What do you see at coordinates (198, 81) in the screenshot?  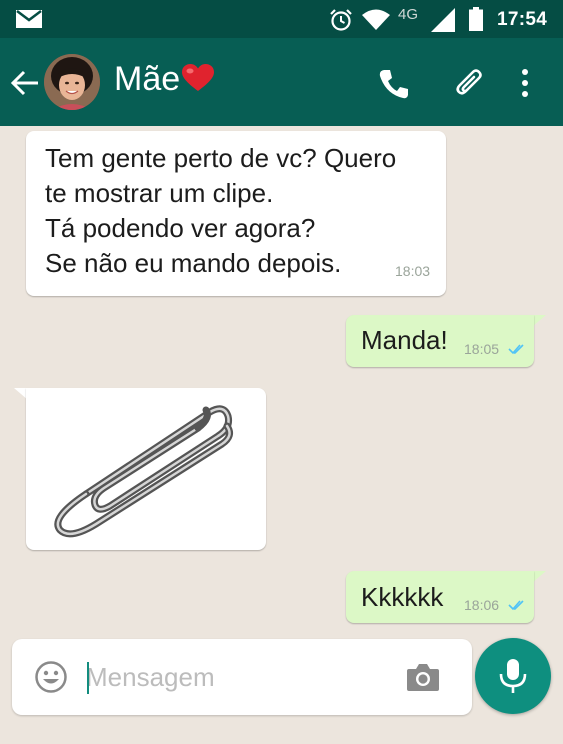 I see `heart-emoji` at bounding box center [198, 81].